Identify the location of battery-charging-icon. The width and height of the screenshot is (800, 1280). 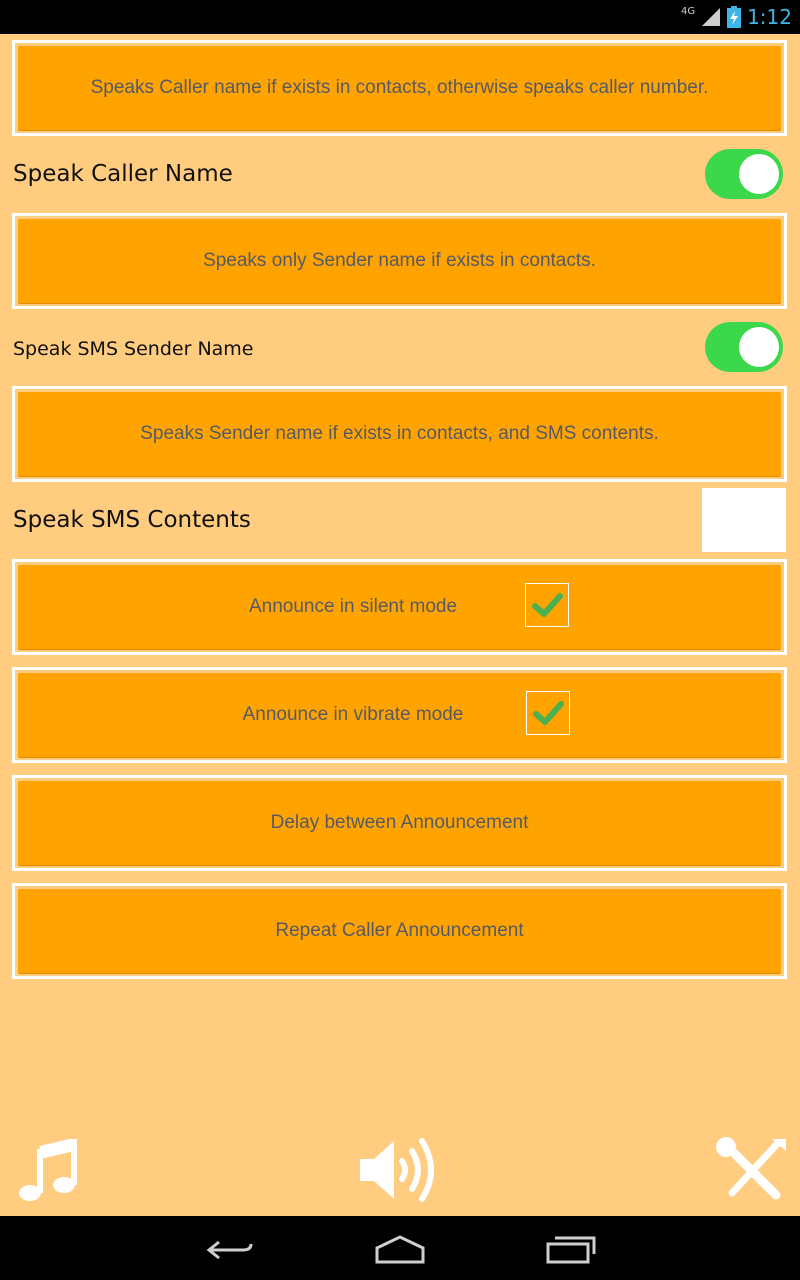
(734, 17).